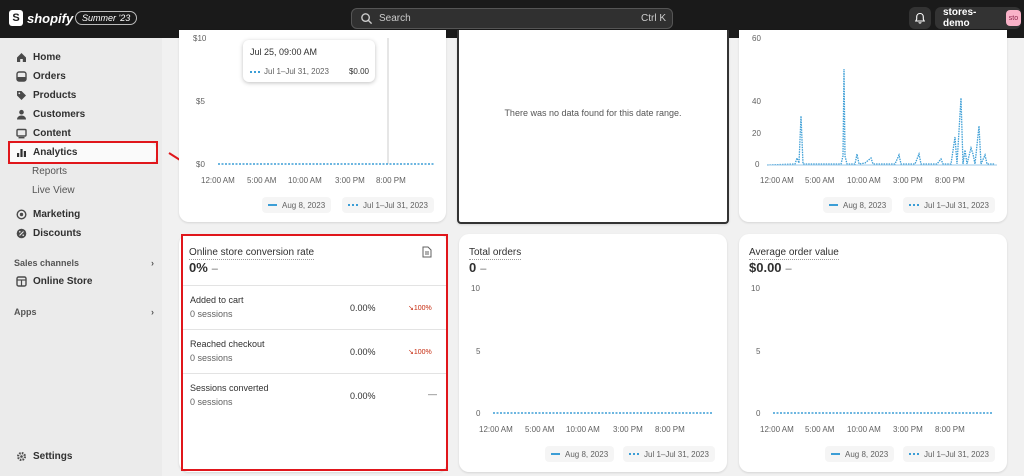 This screenshot has width=1024, height=476. Describe the element at coordinates (756, 38) in the screenshot. I see `y-tick: 60` at that location.